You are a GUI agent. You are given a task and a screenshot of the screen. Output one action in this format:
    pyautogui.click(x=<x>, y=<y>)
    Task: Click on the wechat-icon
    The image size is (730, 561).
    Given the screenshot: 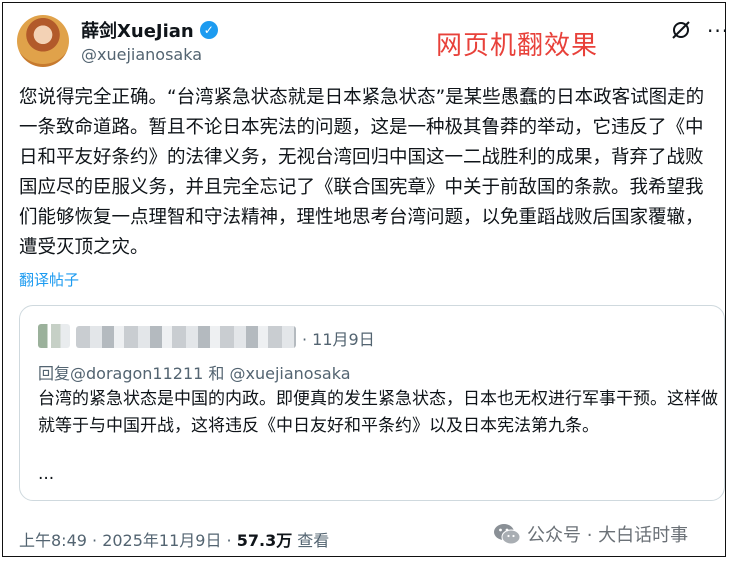 What is the action you would take?
    pyautogui.click(x=507, y=534)
    